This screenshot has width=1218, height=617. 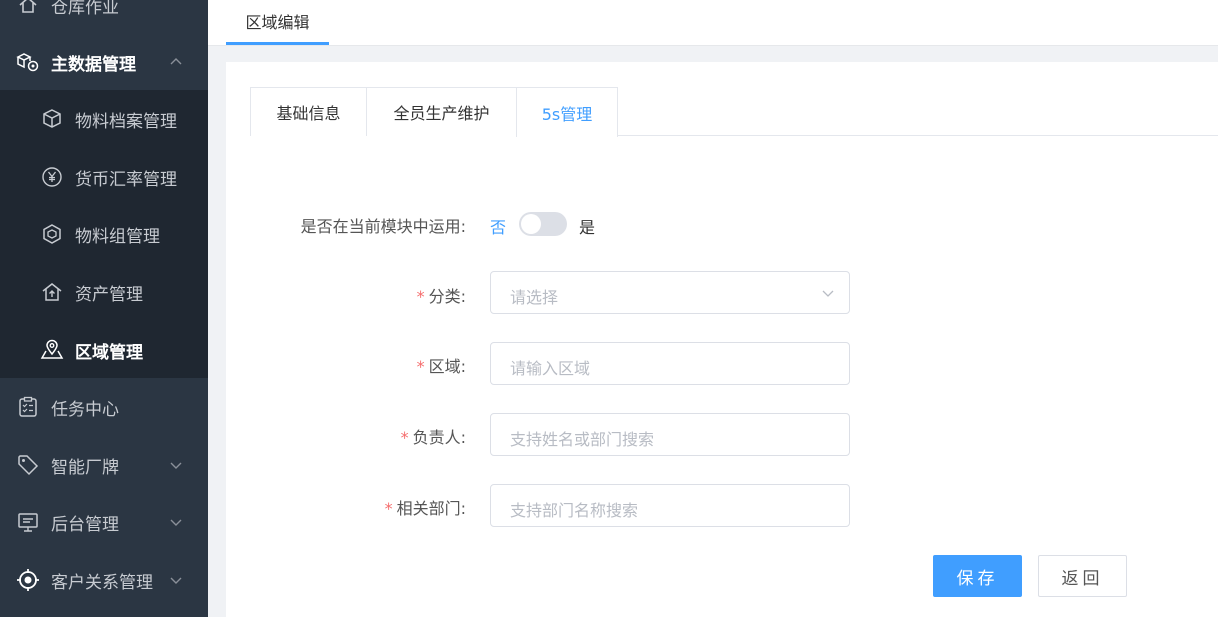 I want to click on sidebar-item-currency-rate: 货币汇率管理, so click(x=104, y=177).